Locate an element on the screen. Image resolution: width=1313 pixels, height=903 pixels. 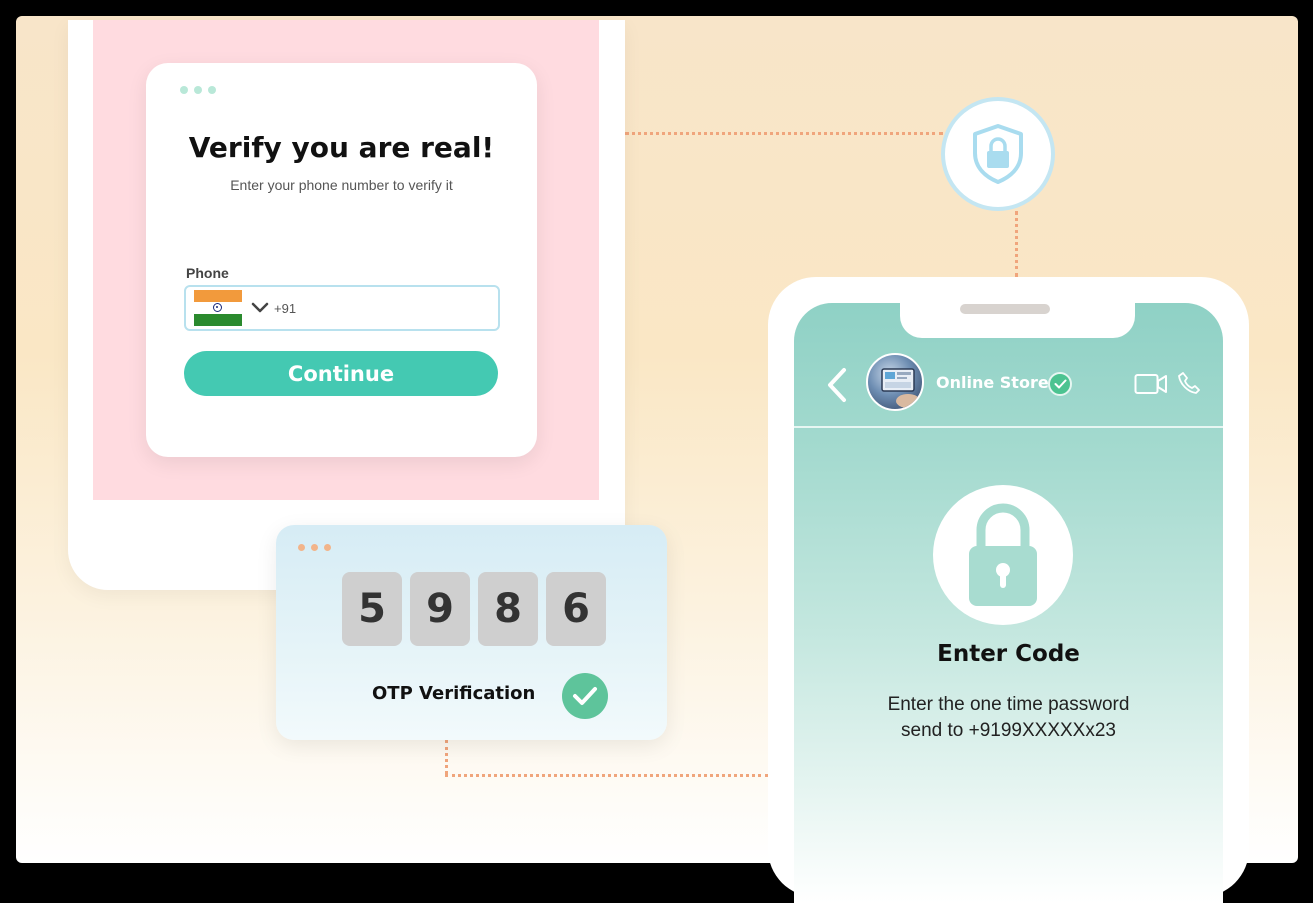
video-call-icon is located at coordinates (1151, 386).